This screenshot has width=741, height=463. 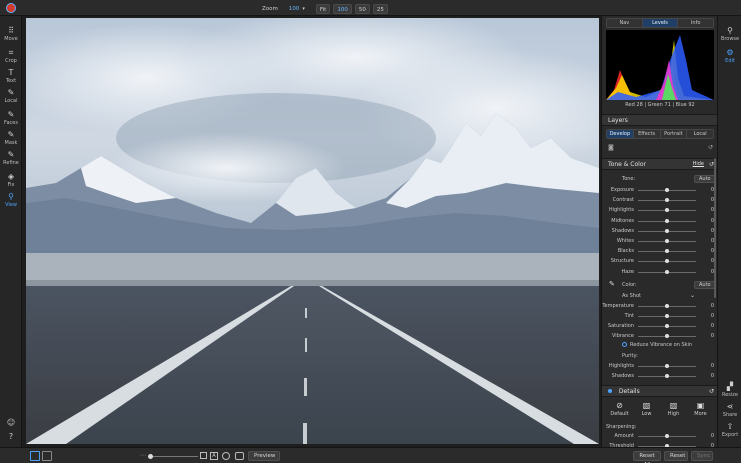 What do you see at coordinates (729, 34) in the screenshot?
I see `module-browse: ⚲ Browse` at bounding box center [729, 34].